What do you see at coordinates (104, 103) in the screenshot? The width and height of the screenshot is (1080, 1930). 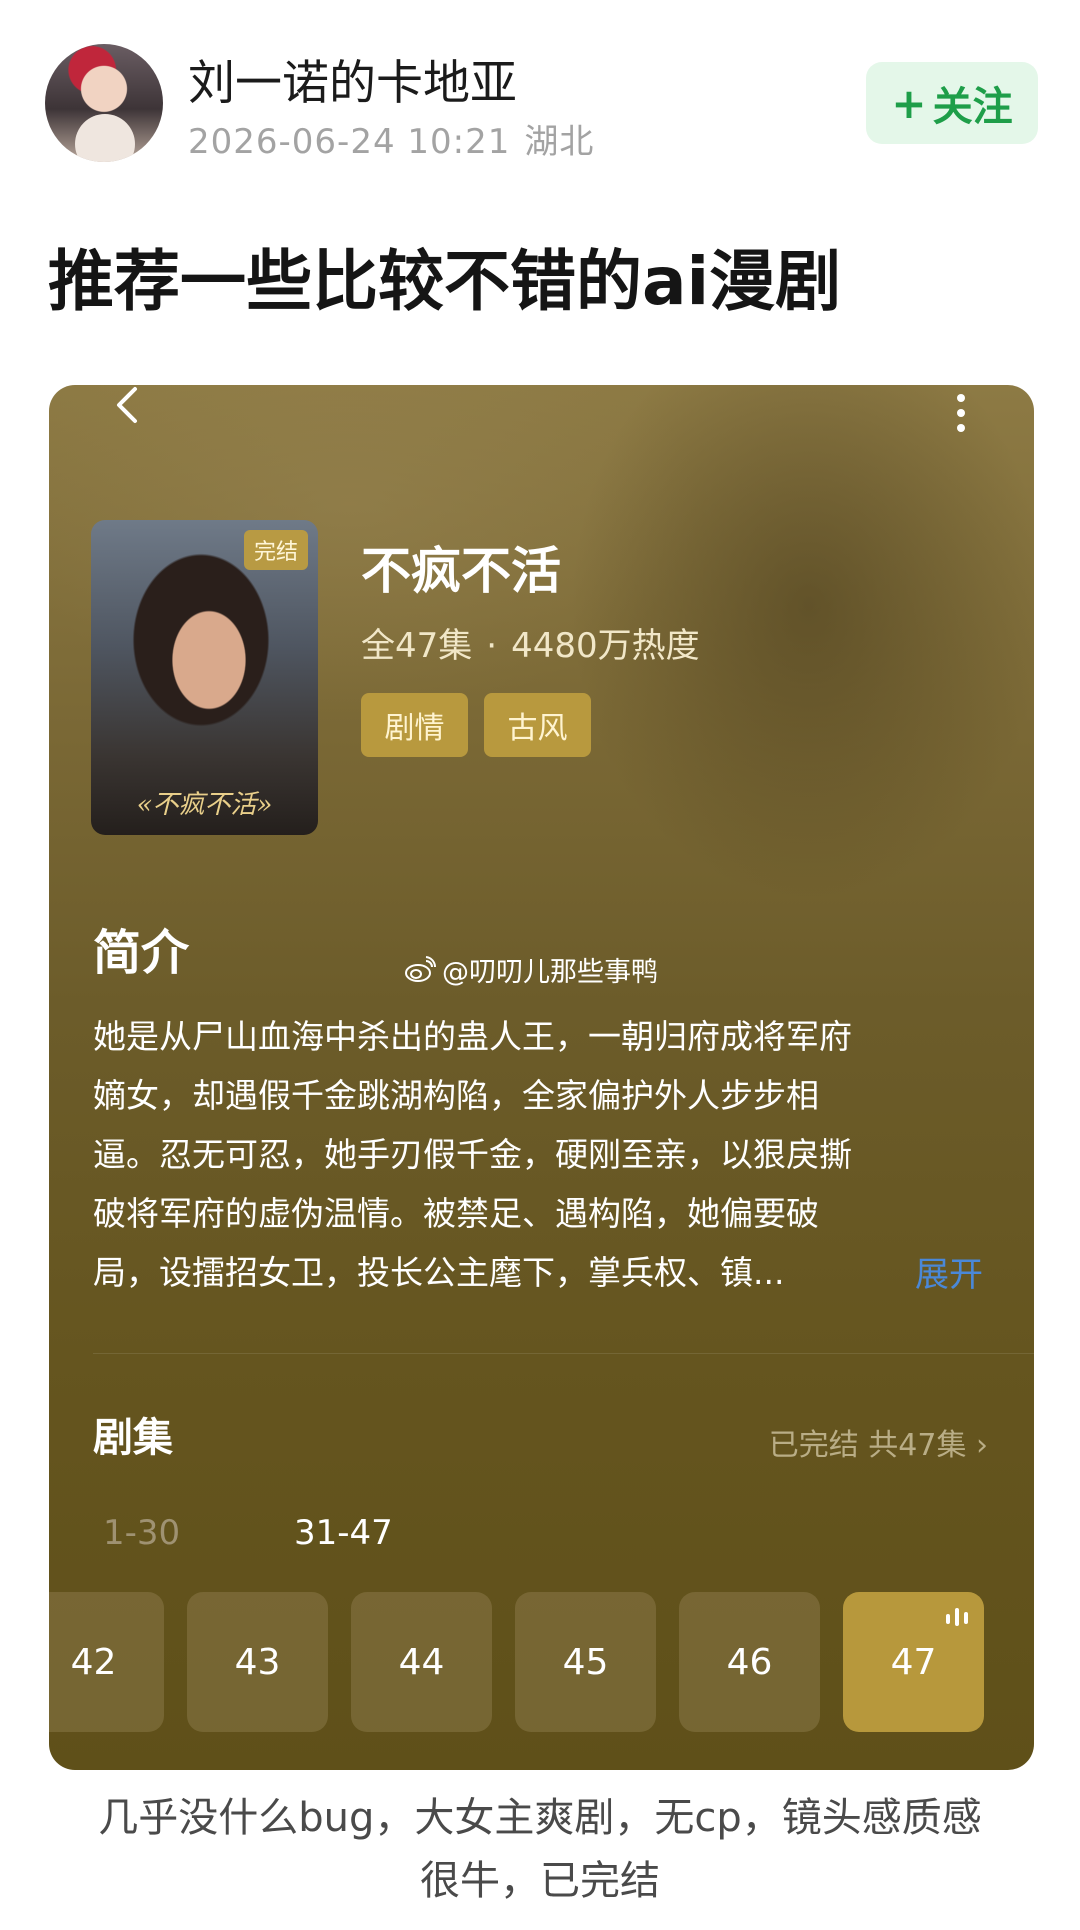 I see `avatar` at bounding box center [104, 103].